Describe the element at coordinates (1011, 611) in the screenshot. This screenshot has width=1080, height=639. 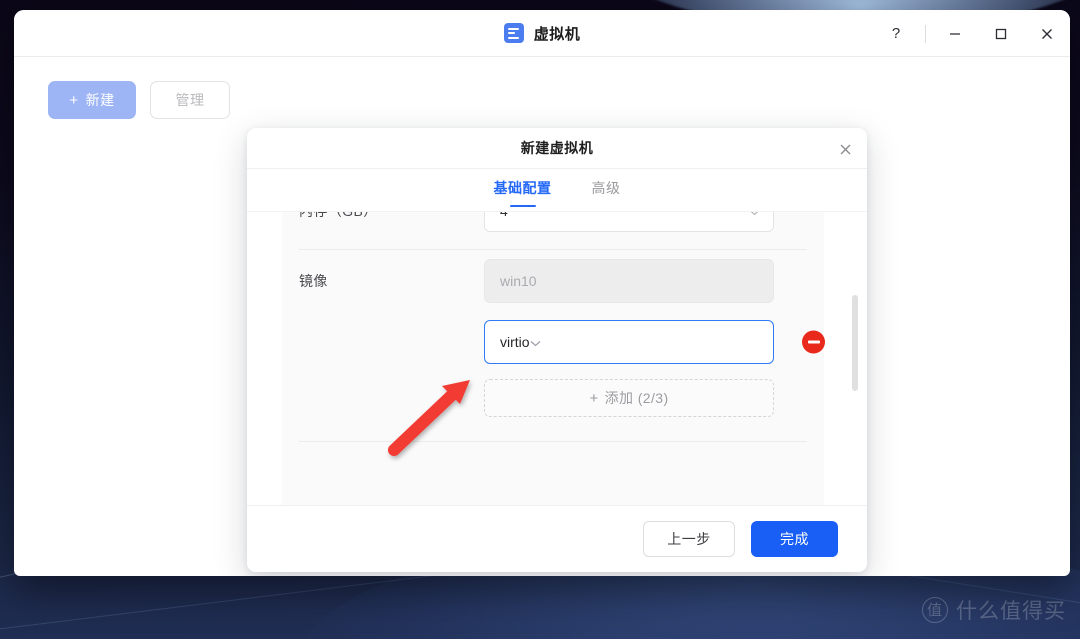
I see `watermark-text: 什么值得买` at that location.